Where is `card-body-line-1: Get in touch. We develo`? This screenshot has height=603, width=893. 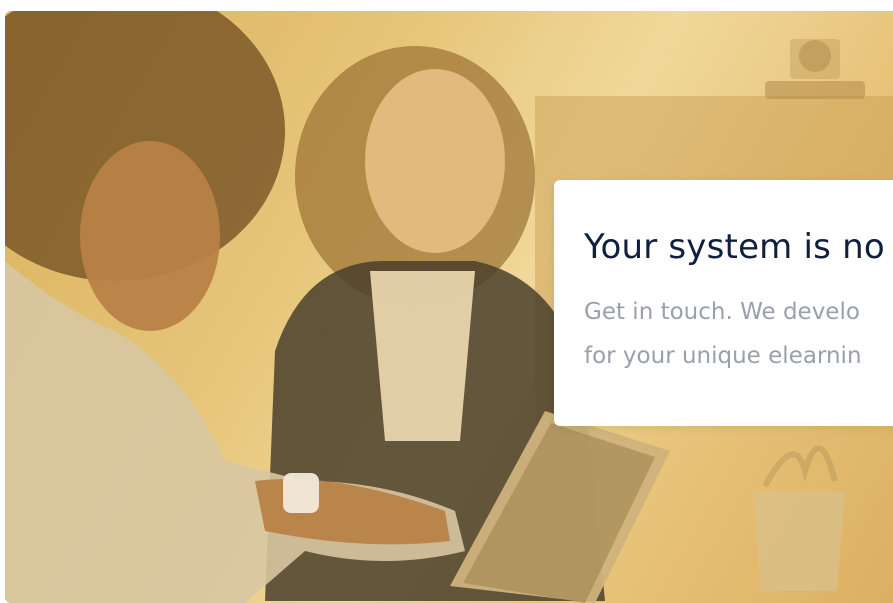 card-body-line-1: Get in touch. We develo is located at coordinates (722, 312).